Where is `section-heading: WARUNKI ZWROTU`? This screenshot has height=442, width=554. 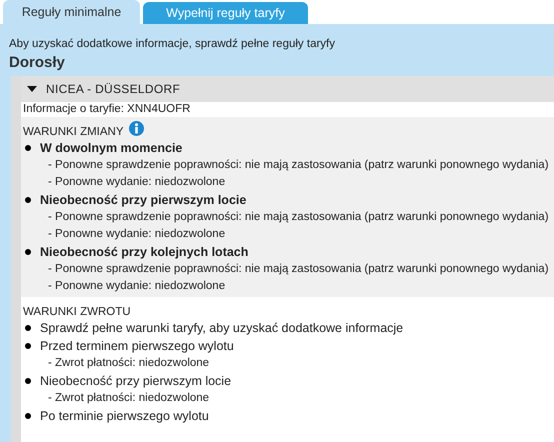 section-heading: WARUNKI ZWROTU is located at coordinates (77, 312).